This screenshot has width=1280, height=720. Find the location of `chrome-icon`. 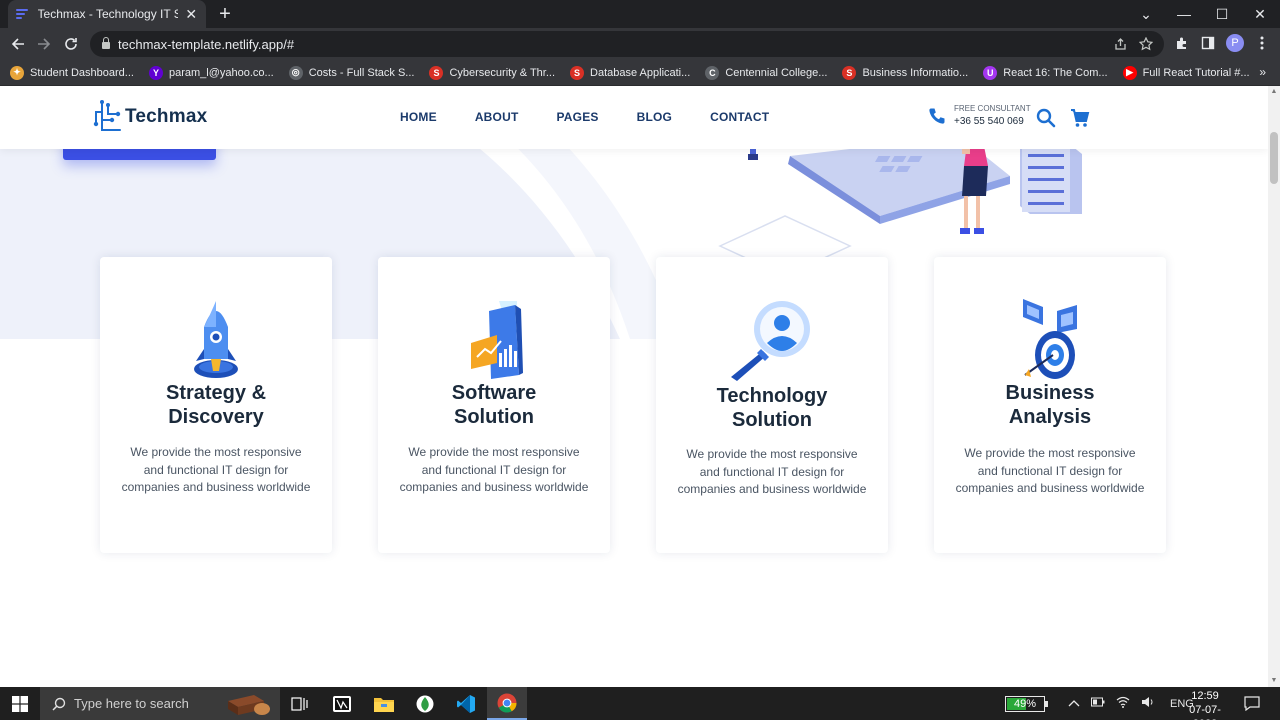

chrome-icon is located at coordinates (507, 703).